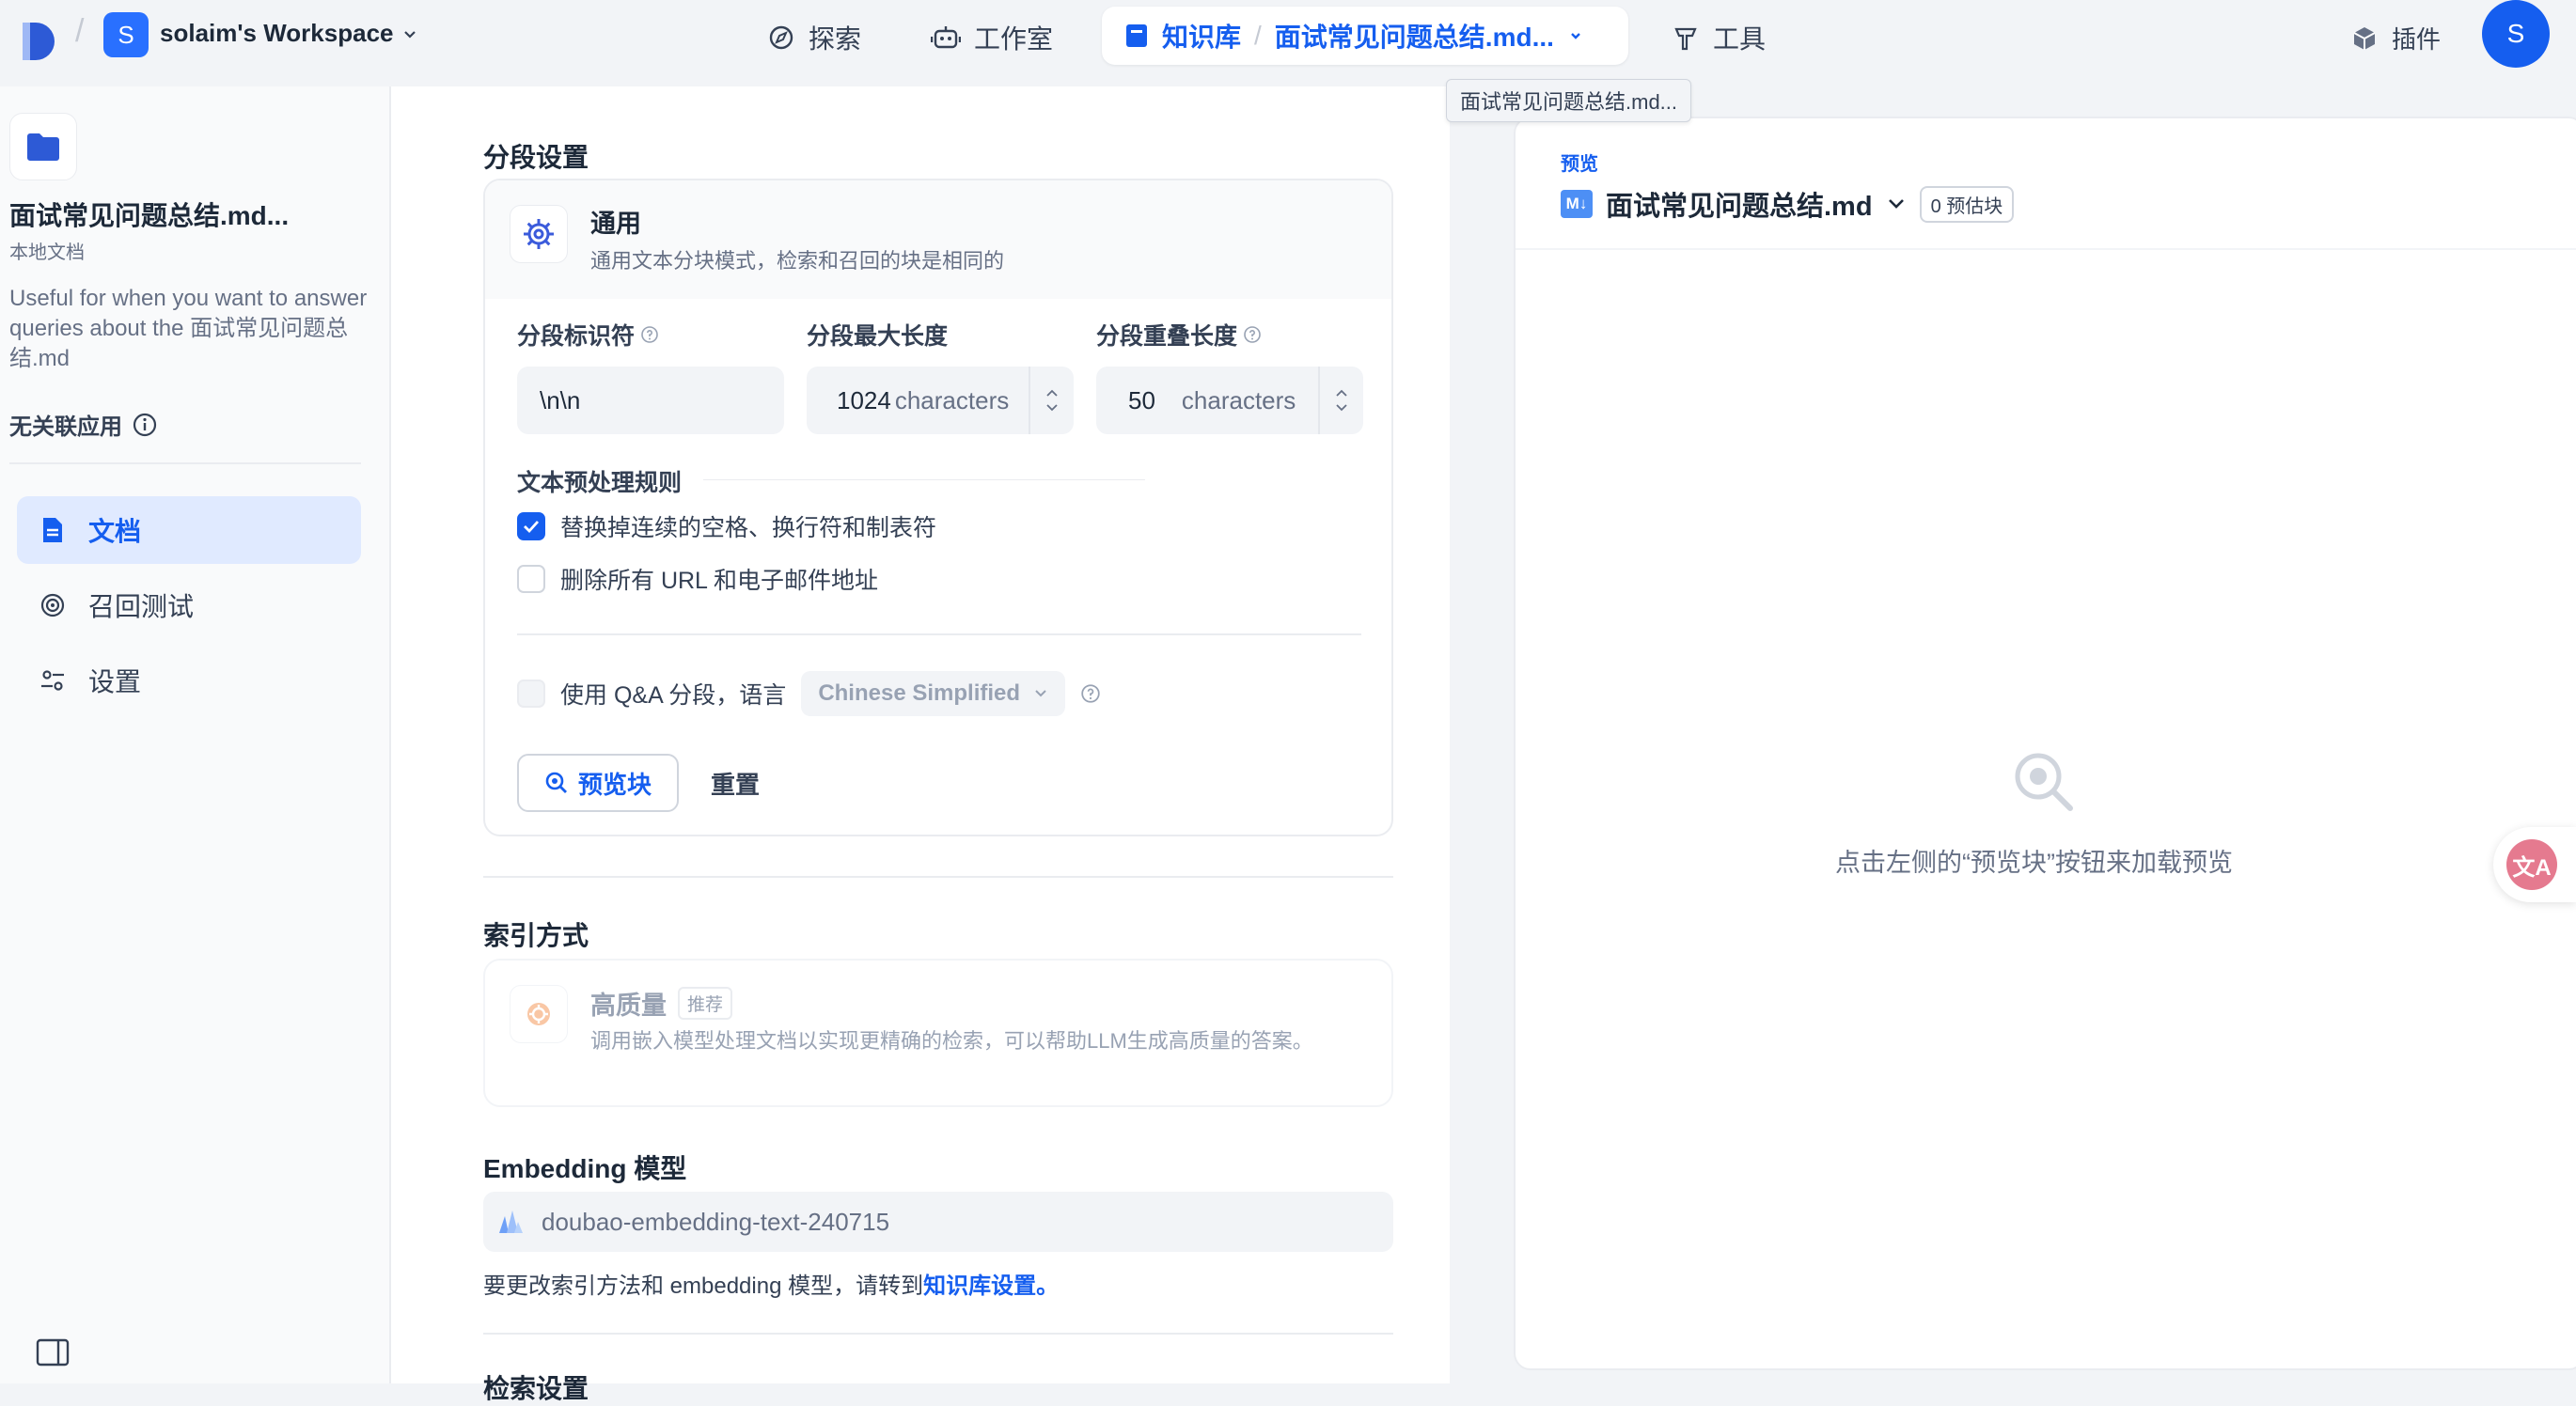 The image size is (2576, 1406). What do you see at coordinates (1230, 400) in the screenshot?
I see `overlap-length-input: 50 characters` at bounding box center [1230, 400].